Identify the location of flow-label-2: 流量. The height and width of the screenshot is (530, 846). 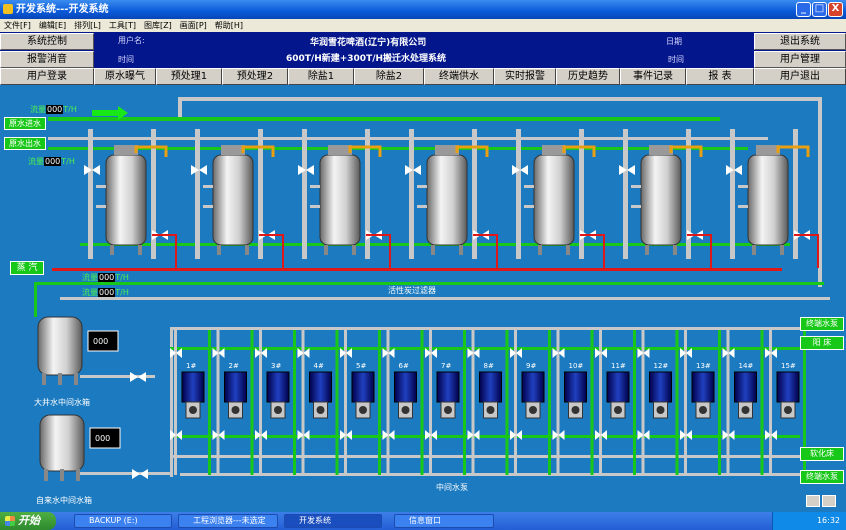
(36, 161).